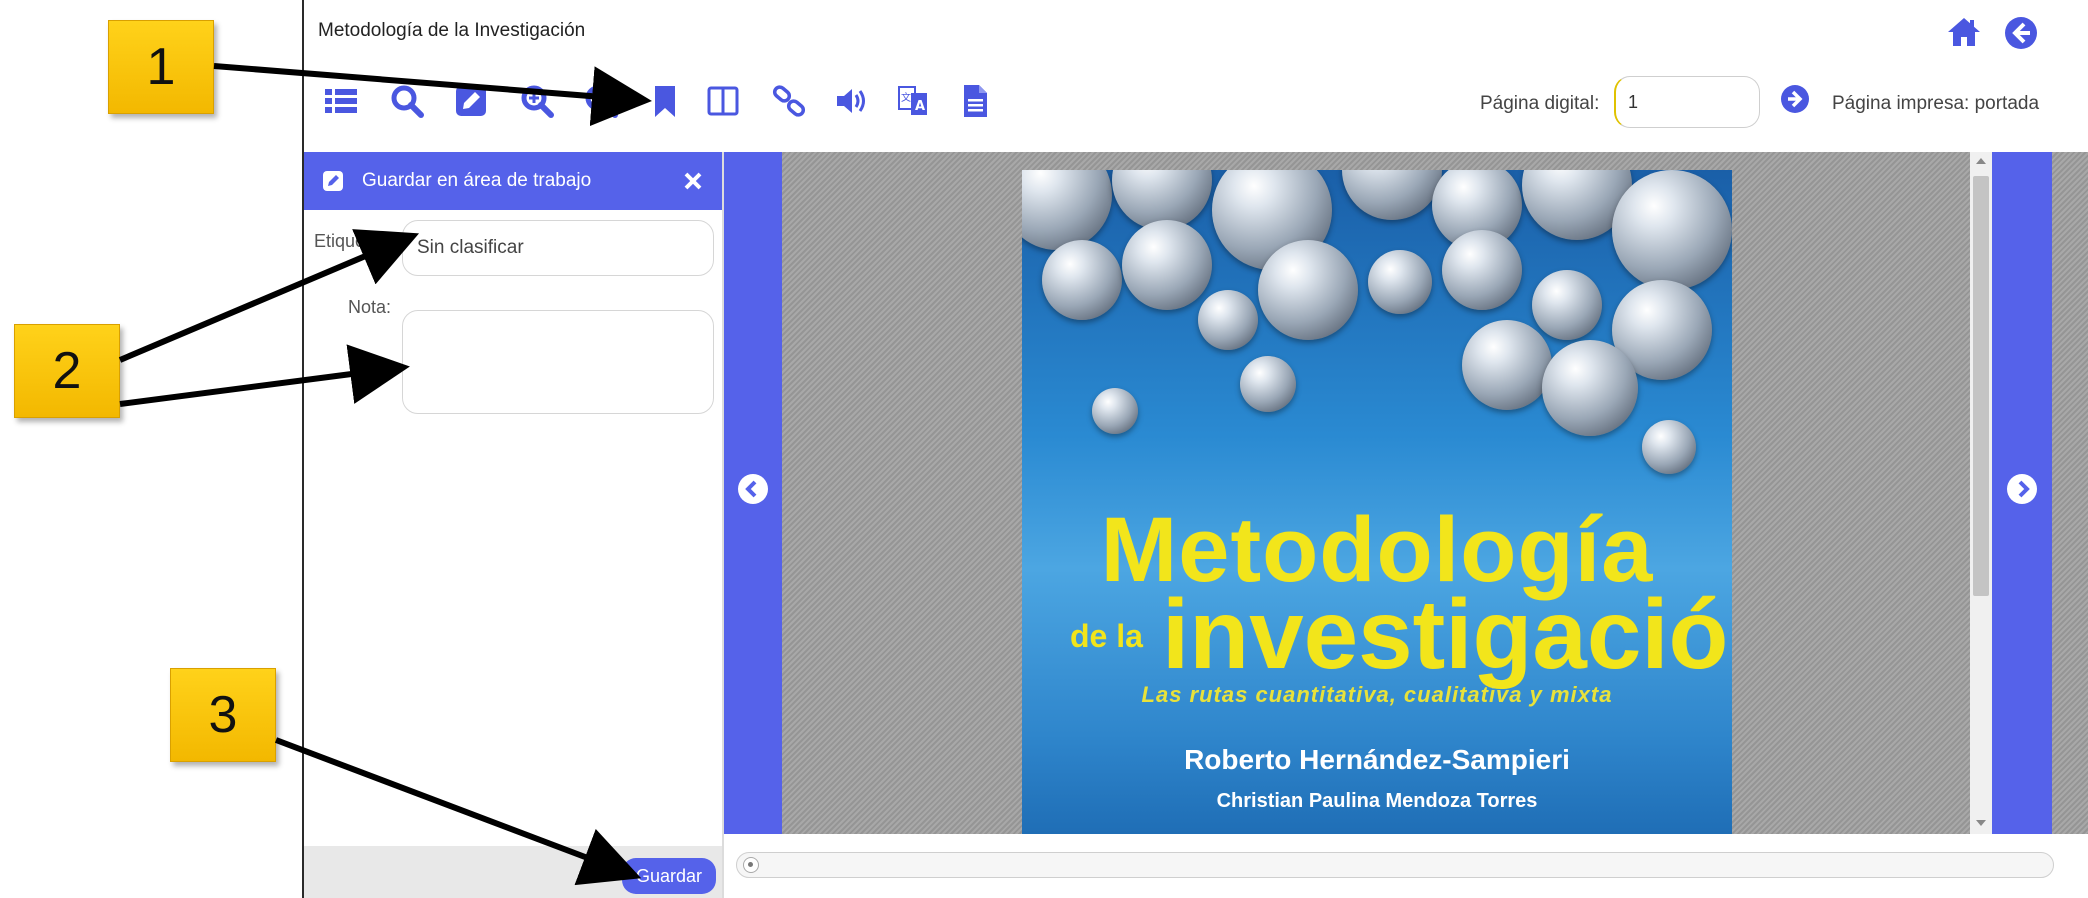  What do you see at coordinates (1795, 99) in the screenshot?
I see `go-page-icon` at bounding box center [1795, 99].